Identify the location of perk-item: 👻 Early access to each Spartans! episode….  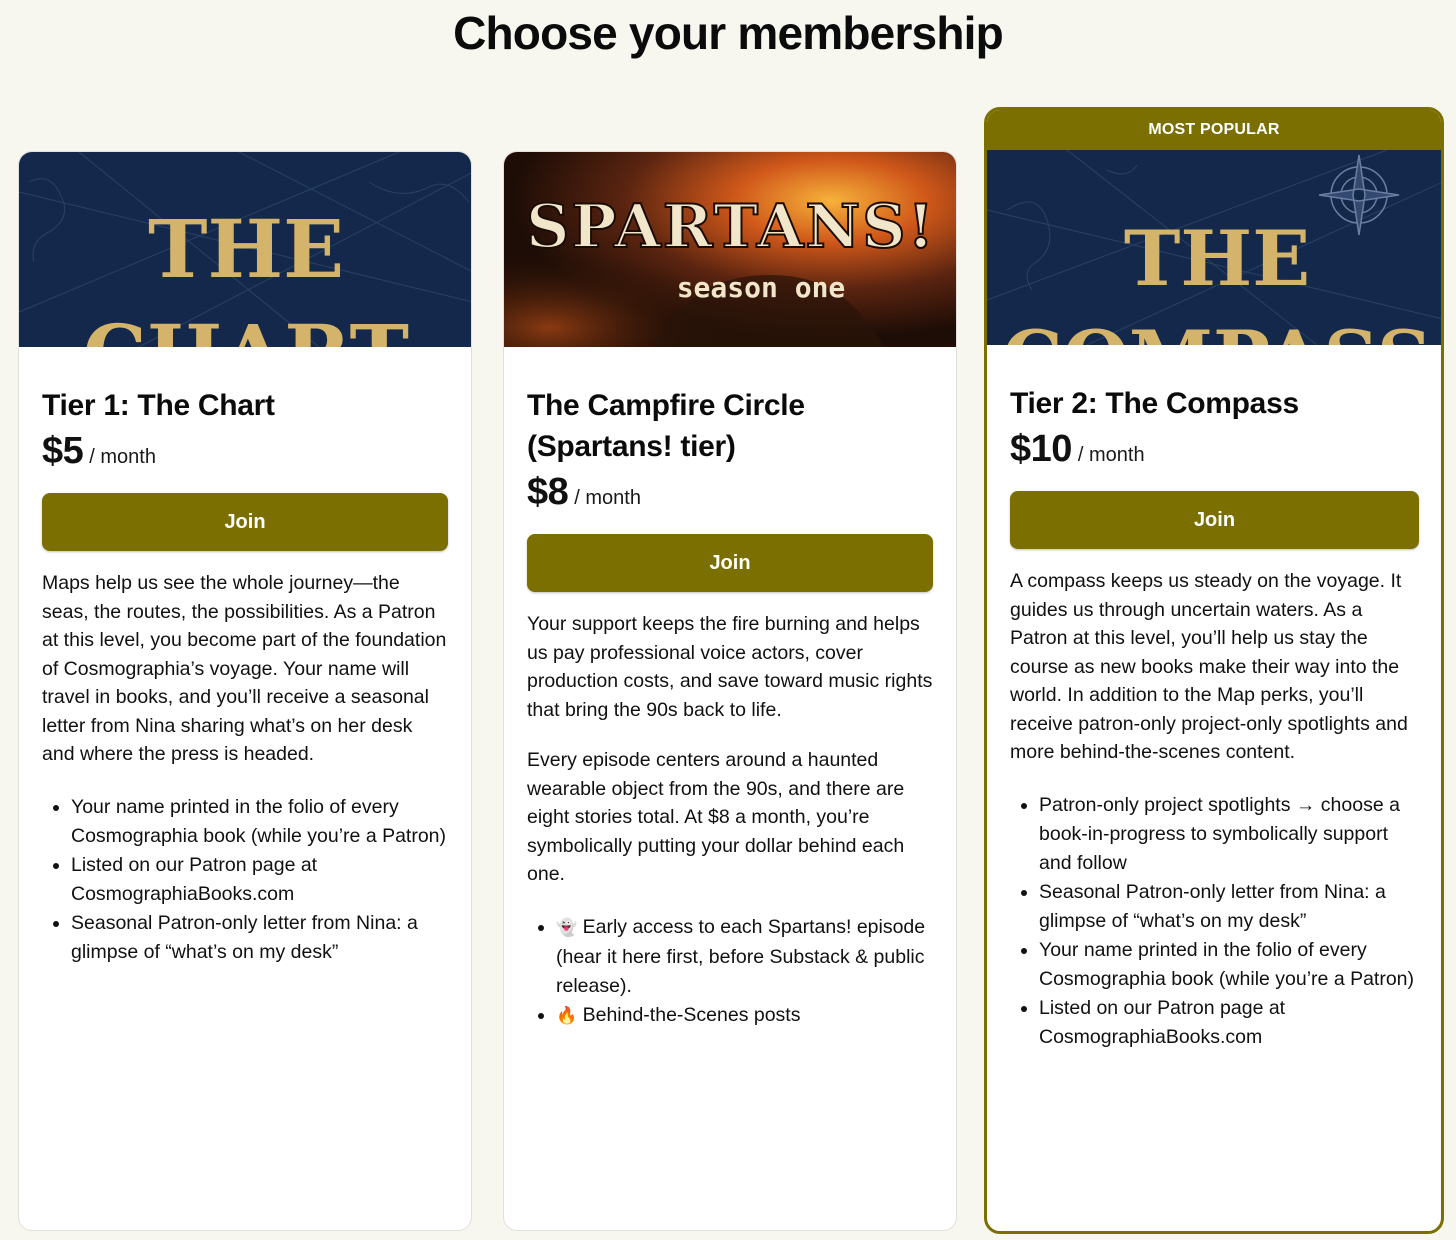
(744, 957).